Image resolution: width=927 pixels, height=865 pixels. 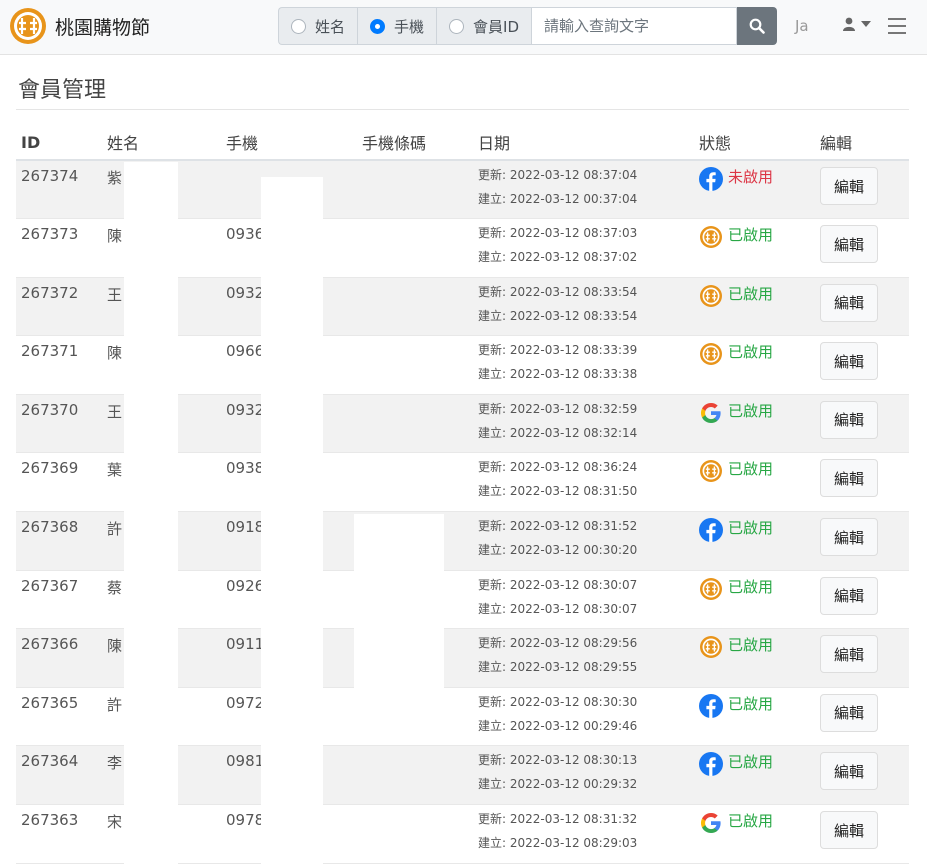 What do you see at coordinates (754, 190) in the screenshot?
I see `member-status: 未啟用` at bounding box center [754, 190].